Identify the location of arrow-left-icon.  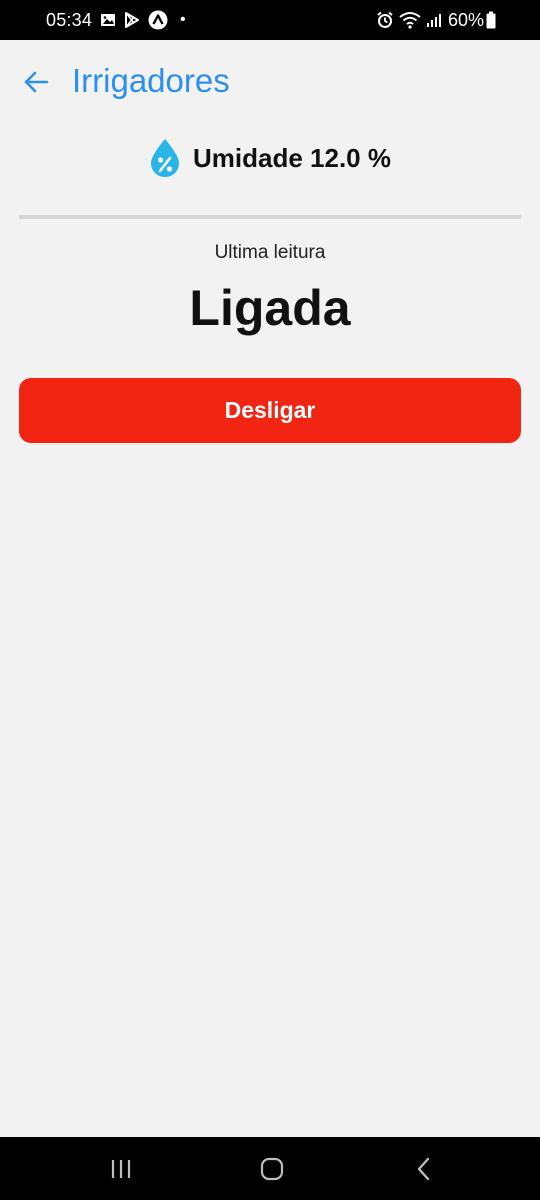
(36, 82).